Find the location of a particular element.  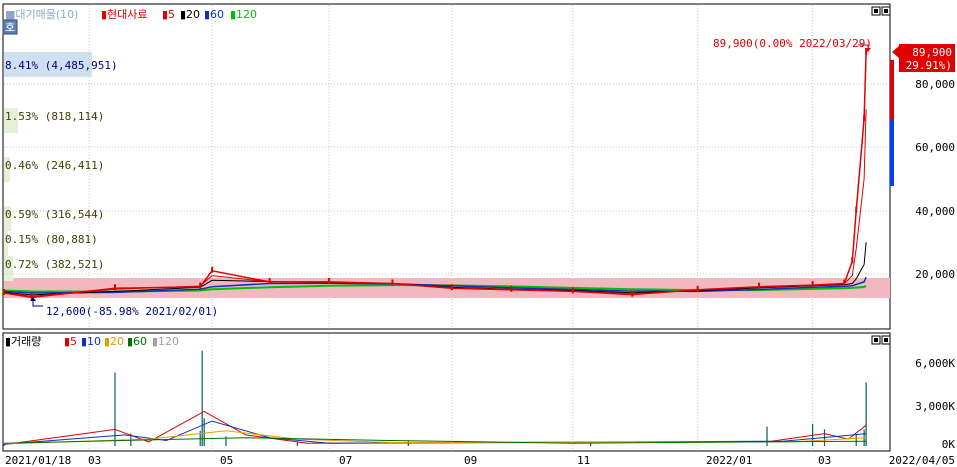

y-tick: 80,000 is located at coordinates (935, 84).